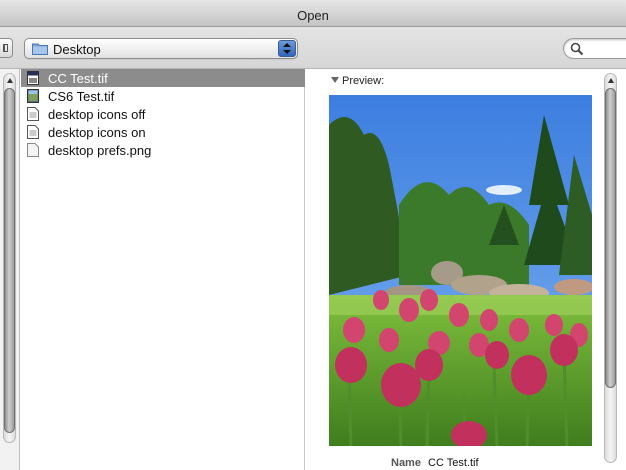  I want to click on window-title: Open, so click(313, 15).